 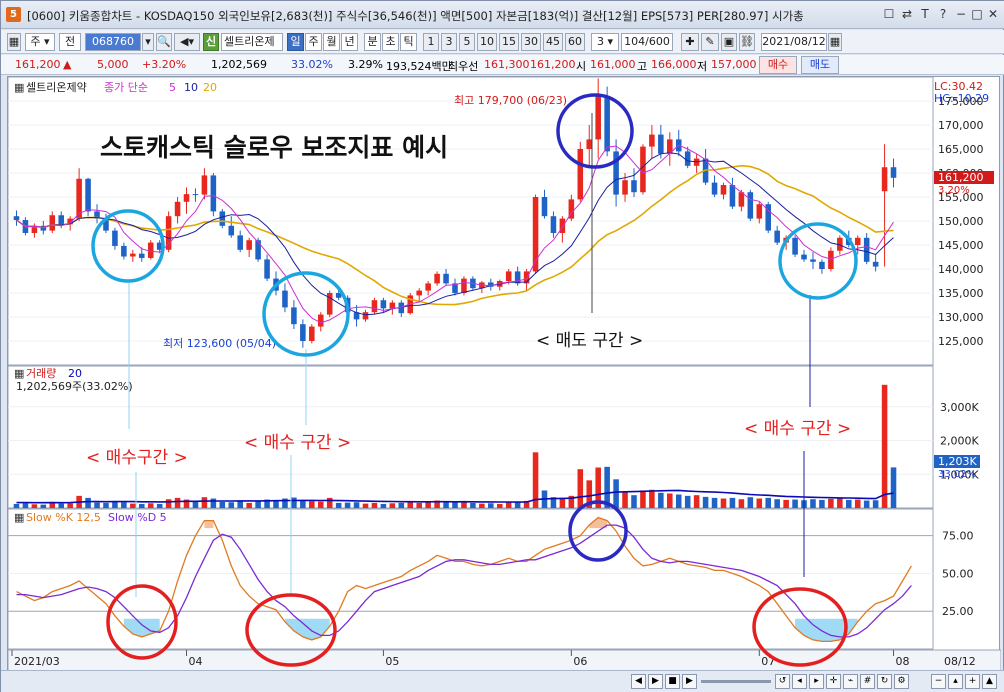 What do you see at coordinates (14, 42) in the screenshot?
I see `grid-menu-icon: ▦` at bounding box center [14, 42].